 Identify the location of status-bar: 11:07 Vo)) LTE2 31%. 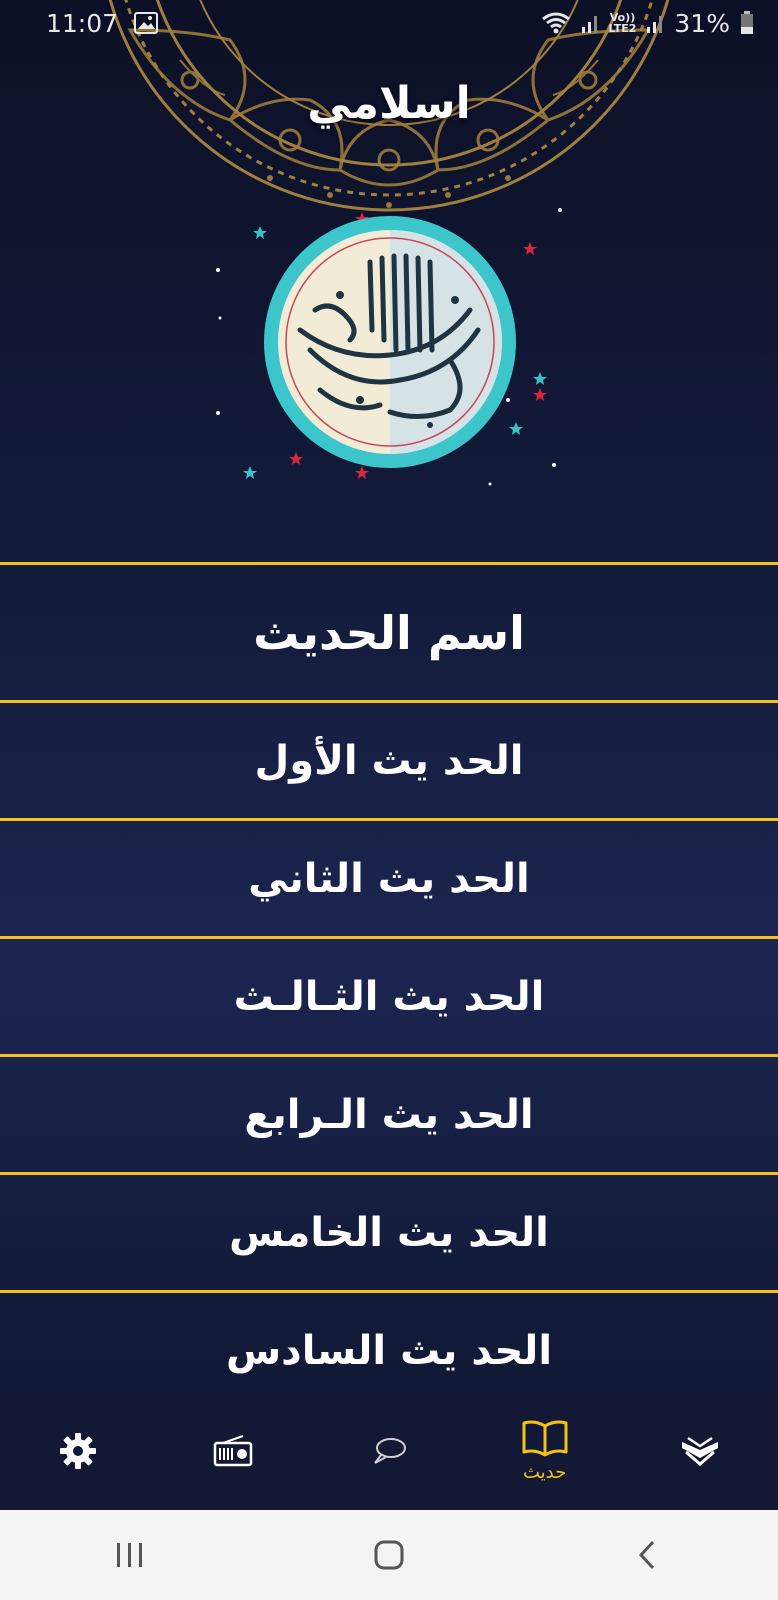
(389, 23).